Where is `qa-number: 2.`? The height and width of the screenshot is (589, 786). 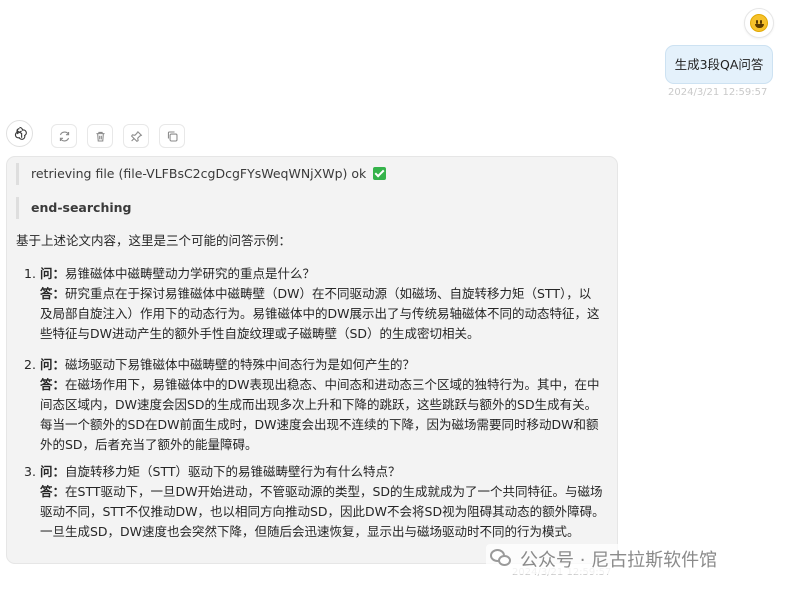 qa-number: 2. is located at coordinates (30, 364).